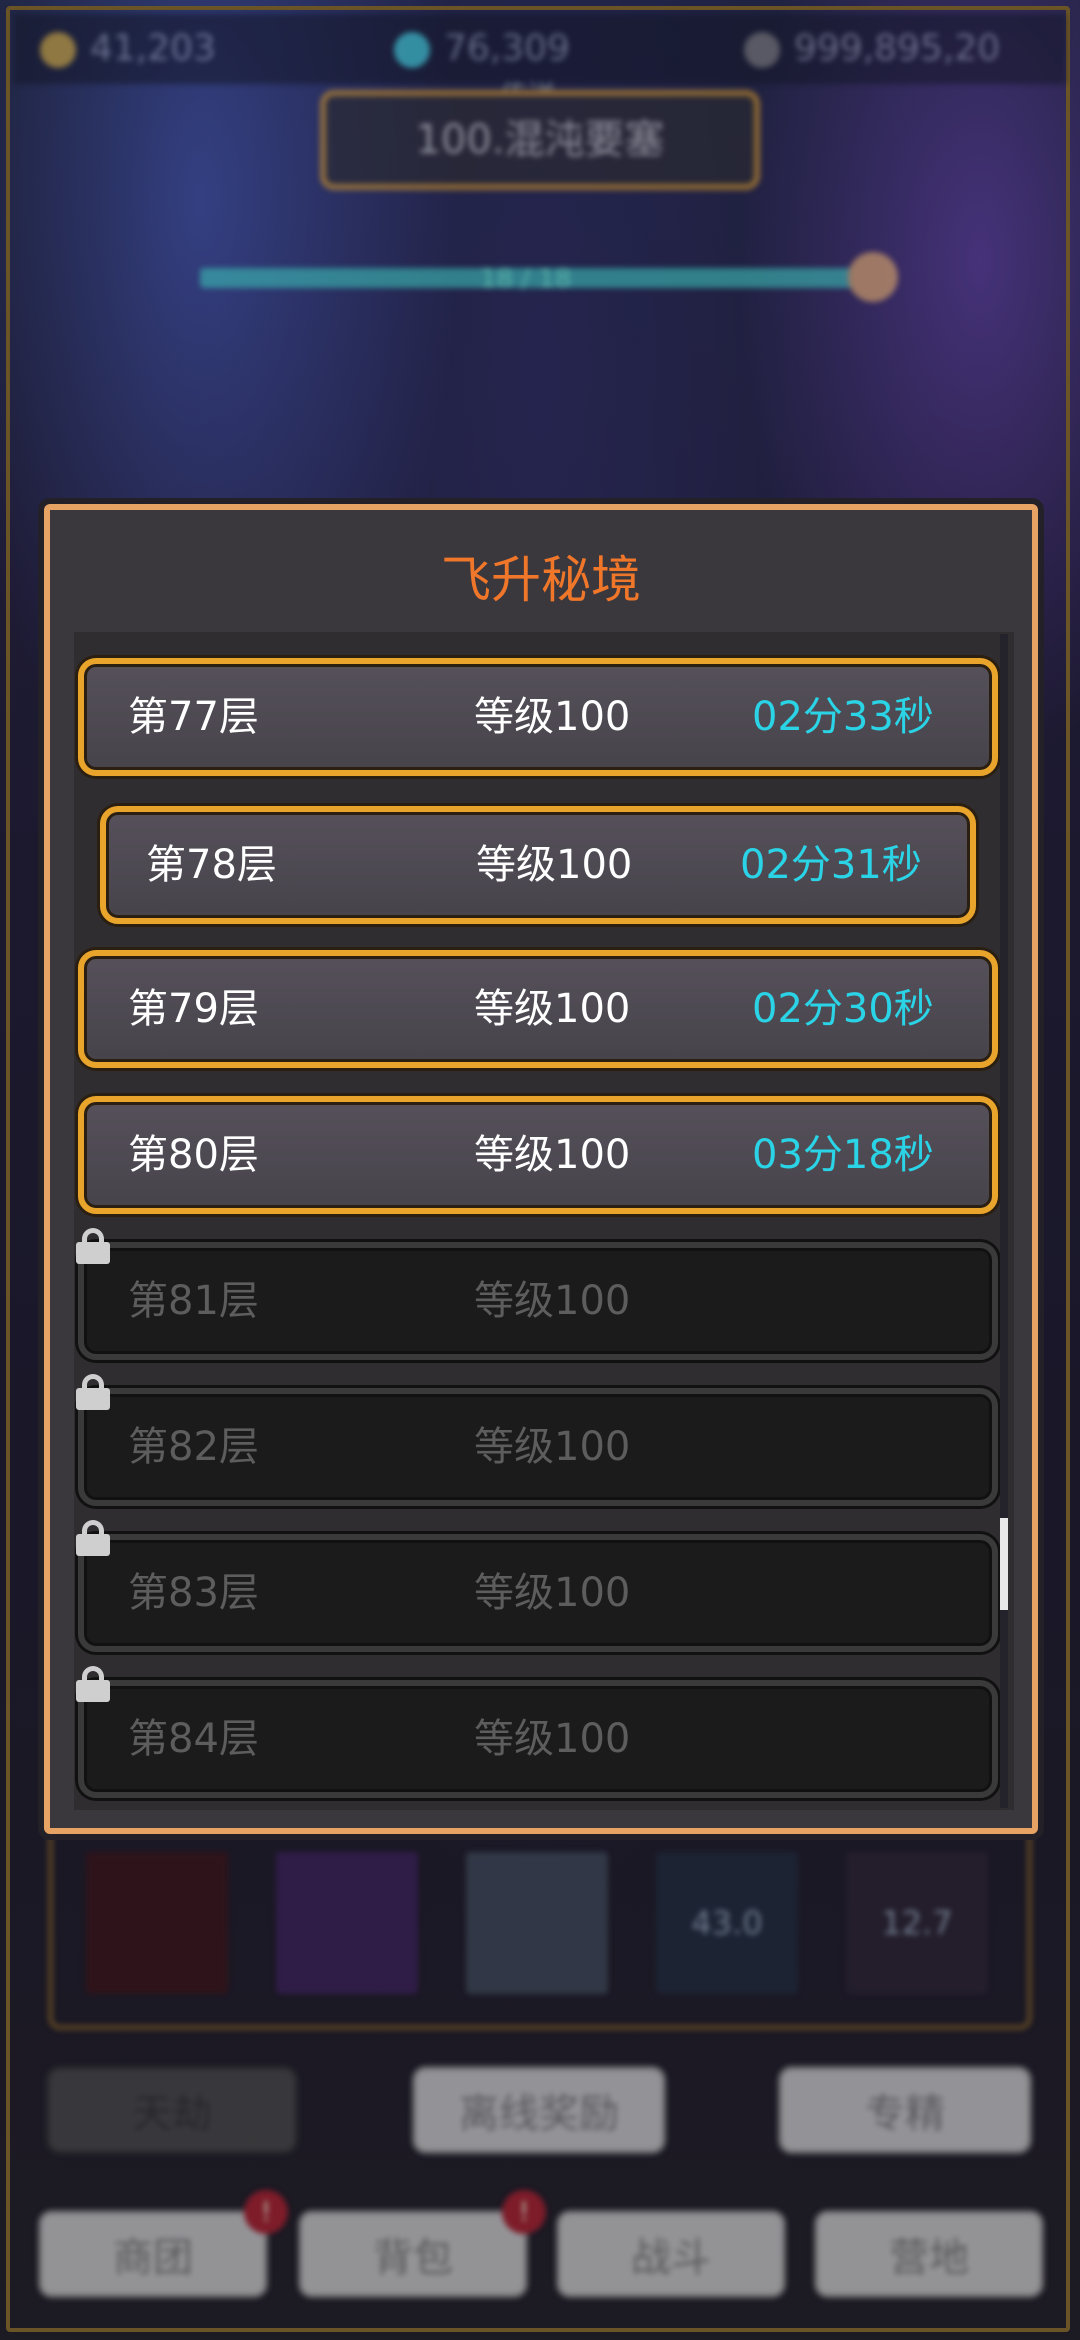  What do you see at coordinates (872, 48) in the screenshot?
I see `feather-resource: 999,895,20` at bounding box center [872, 48].